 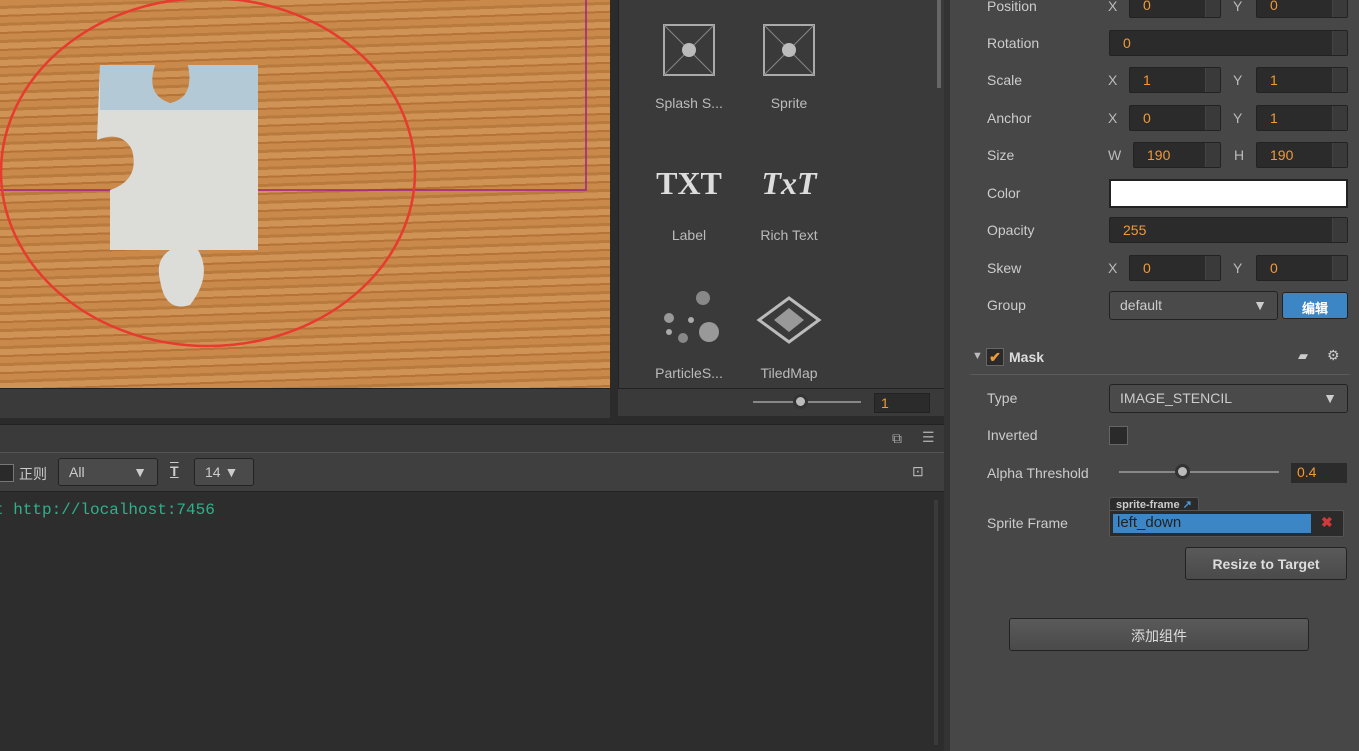 I want to click on sprite-frame-field: left_down ✖, so click(x=1226, y=523).